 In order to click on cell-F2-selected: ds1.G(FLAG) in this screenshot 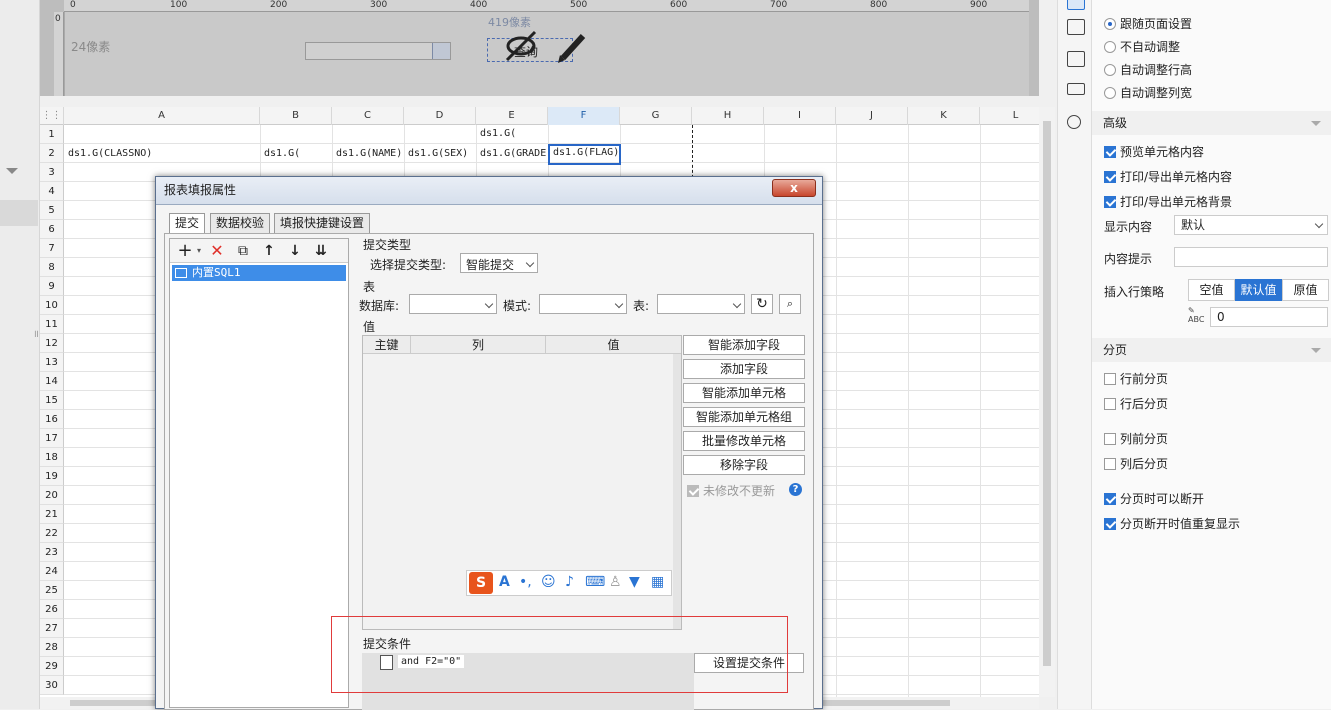, I will do `click(584, 154)`.